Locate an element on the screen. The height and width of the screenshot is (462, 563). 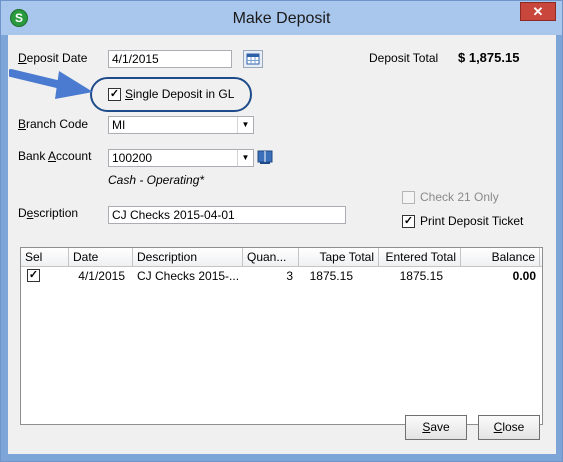
row-quantity: 3 is located at coordinates (289, 276).